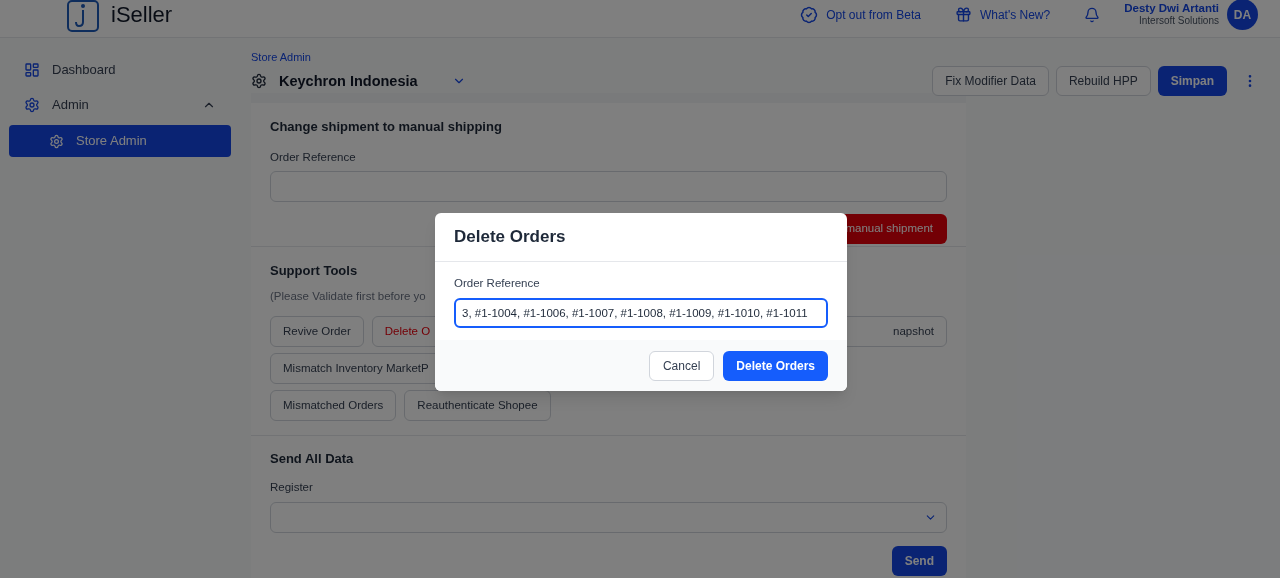 Image resolution: width=1280 pixels, height=578 pixels. I want to click on tool-button: Mismatched Orders, so click(333, 405).